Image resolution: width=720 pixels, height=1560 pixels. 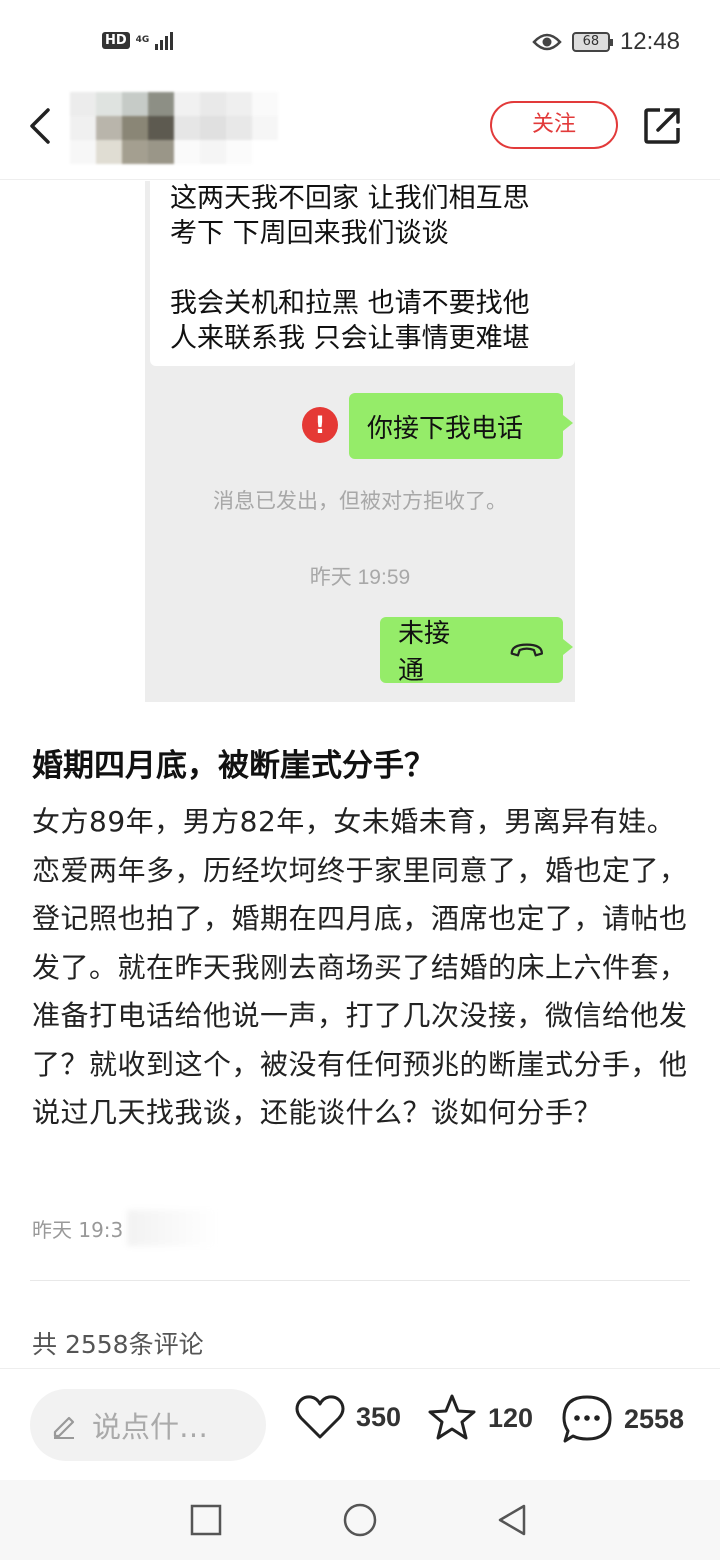 I want to click on star-icon, so click(x=452, y=1417).